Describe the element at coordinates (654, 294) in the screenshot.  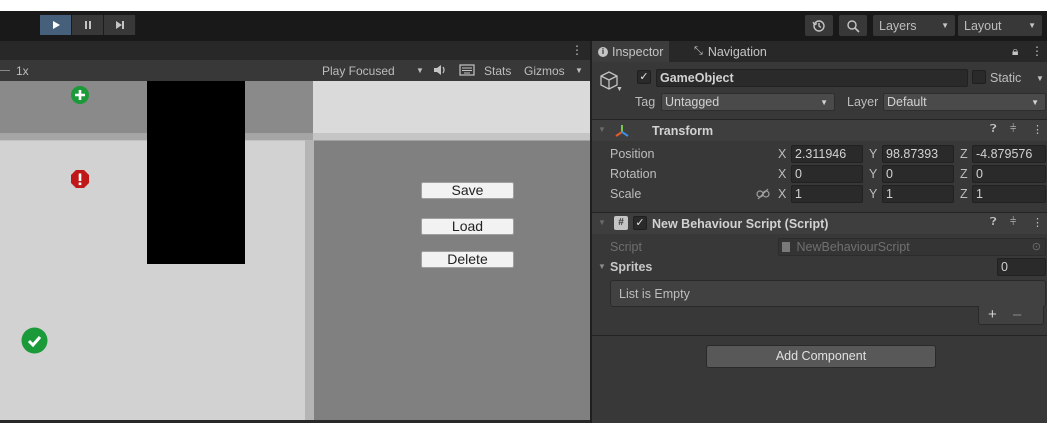
I see `empty-list-text: List is Empty` at that location.